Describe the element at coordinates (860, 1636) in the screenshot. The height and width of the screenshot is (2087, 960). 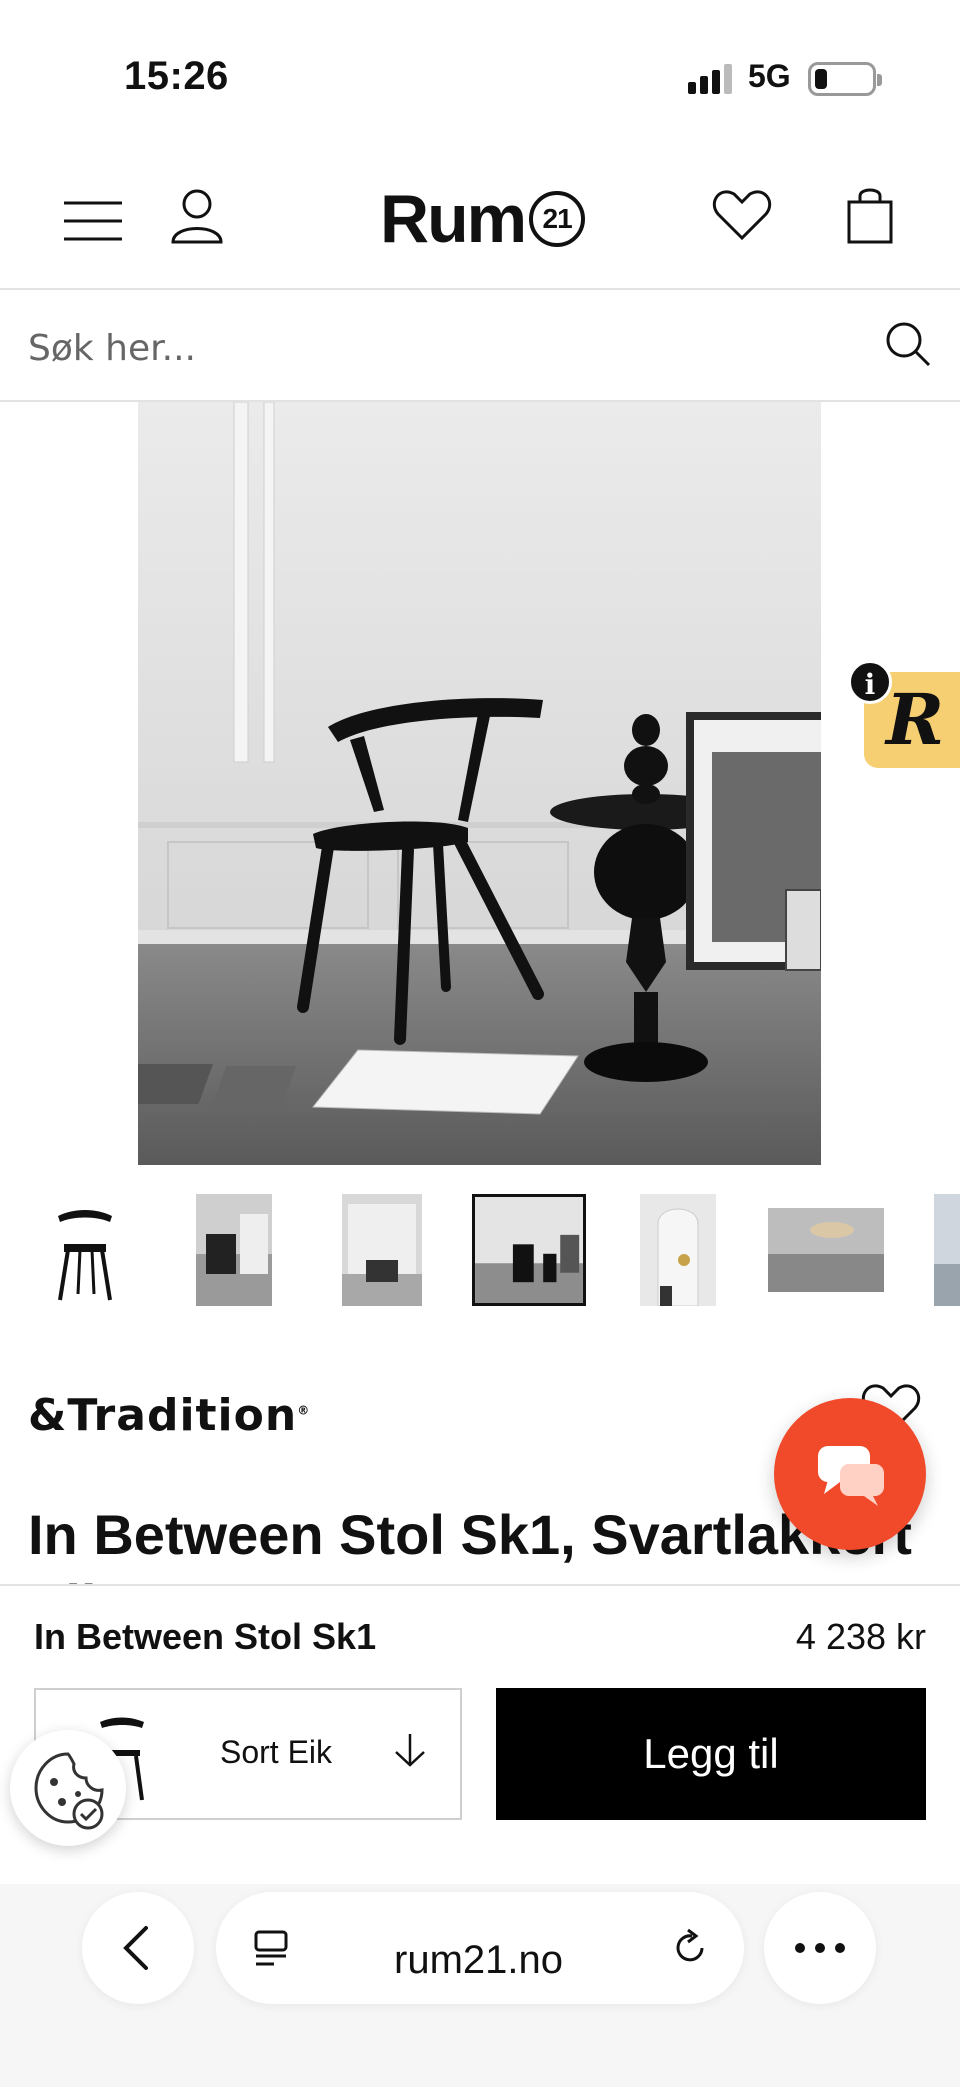
I see `buy-price: 4 238 kr` at that location.